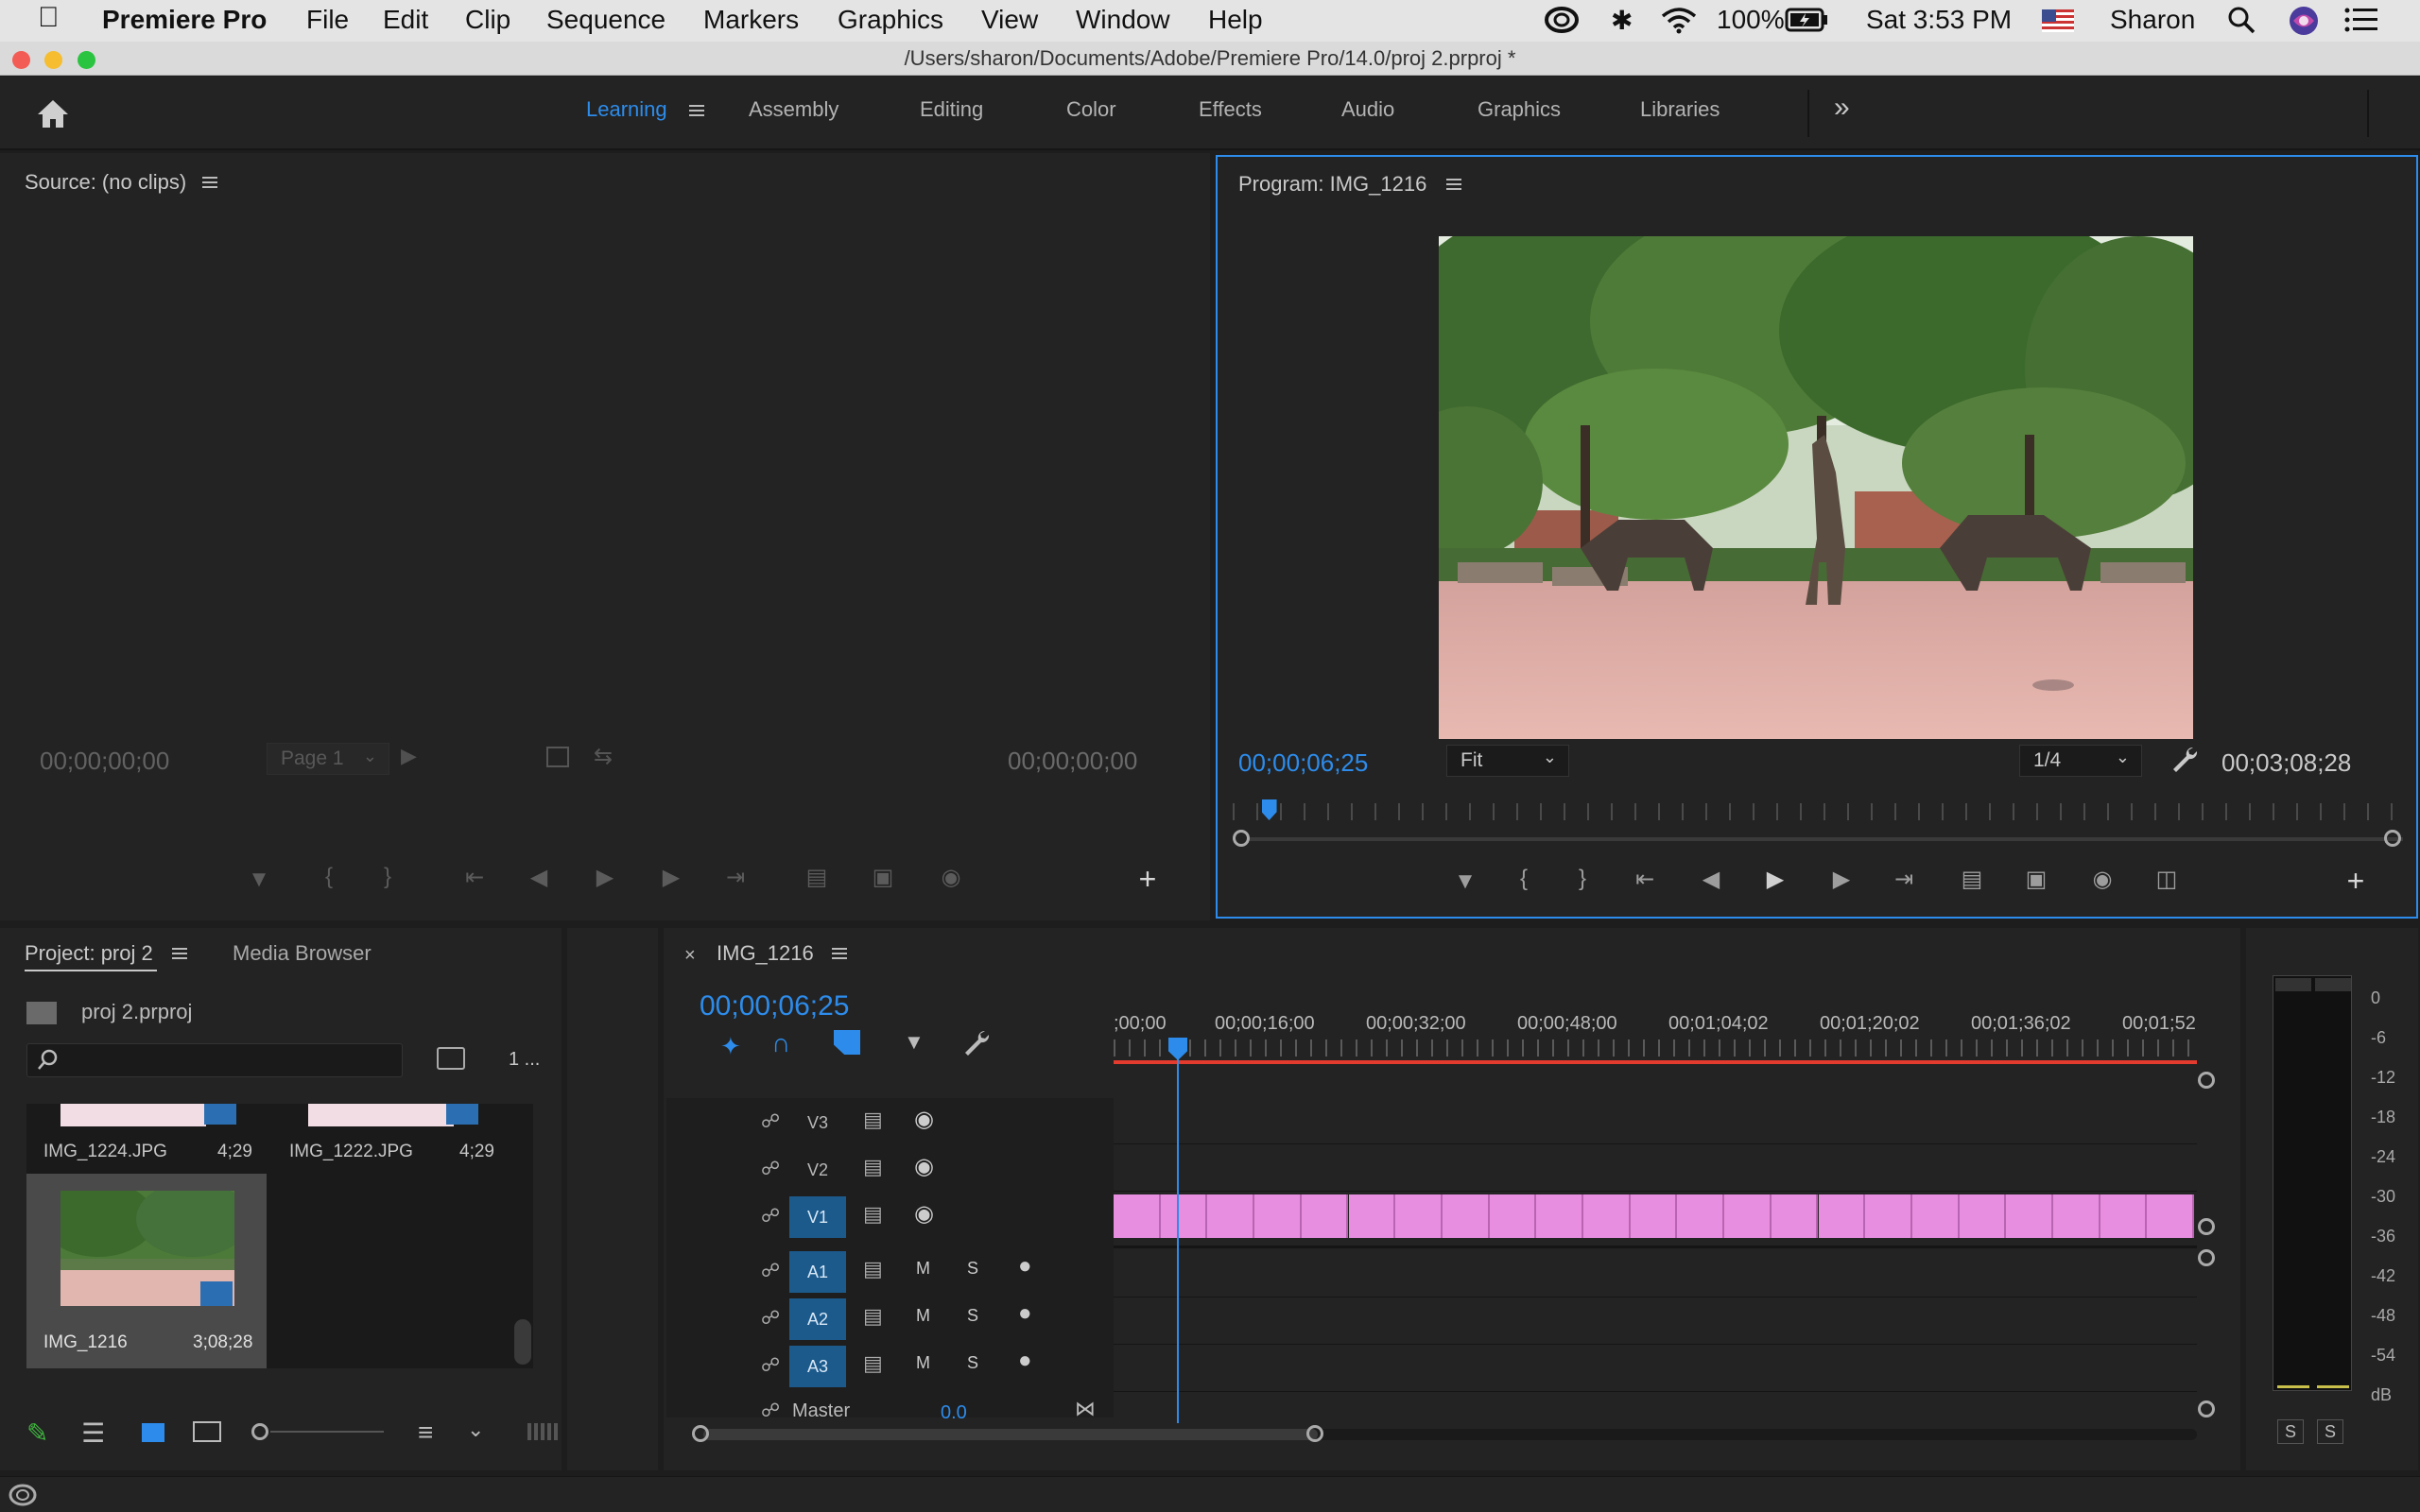 This screenshot has width=2420, height=1512. I want to click on go-to-edit-icon: ⋈, so click(1085, 1409).